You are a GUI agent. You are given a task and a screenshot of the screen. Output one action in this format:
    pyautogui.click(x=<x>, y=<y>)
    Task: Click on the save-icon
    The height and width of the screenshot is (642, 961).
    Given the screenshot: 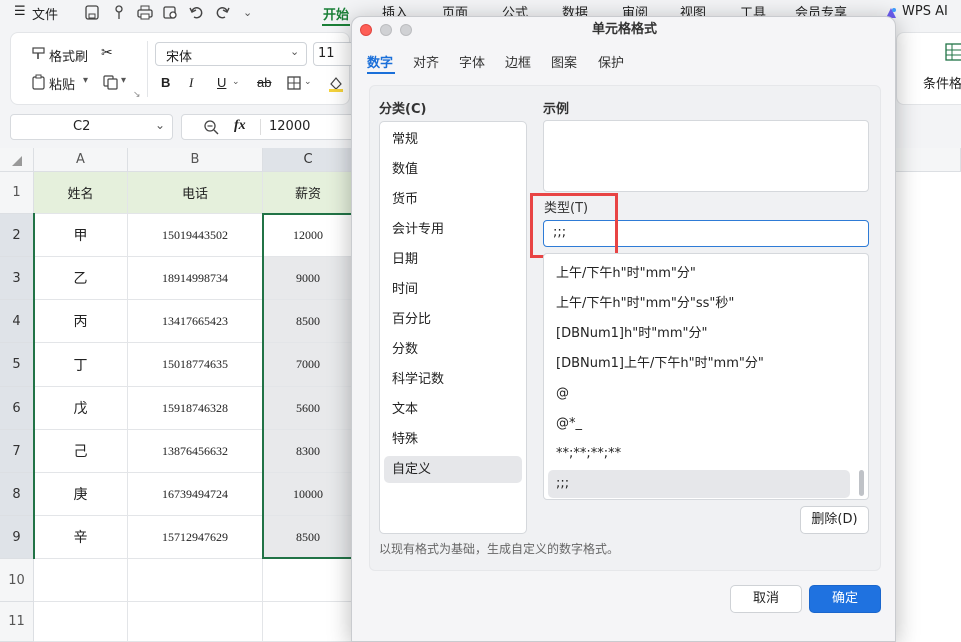 What is the action you would take?
    pyautogui.click(x=92, y=12)
    